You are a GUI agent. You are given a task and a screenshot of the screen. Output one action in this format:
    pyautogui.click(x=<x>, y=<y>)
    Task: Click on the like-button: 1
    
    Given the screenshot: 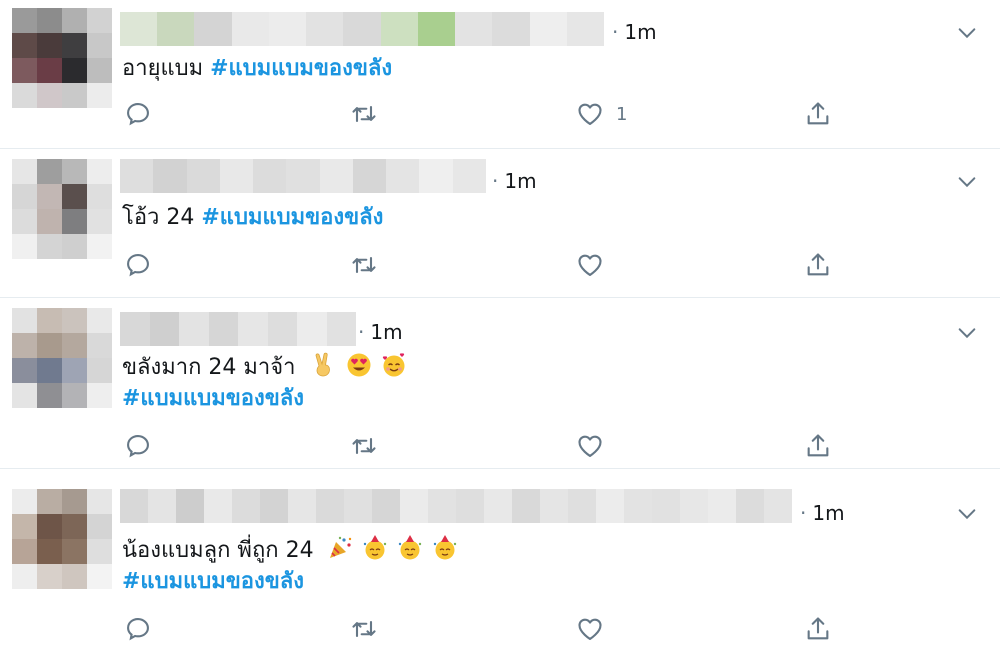 What is the action you would take?
    pyautogui.click(x=601, y=114)
    